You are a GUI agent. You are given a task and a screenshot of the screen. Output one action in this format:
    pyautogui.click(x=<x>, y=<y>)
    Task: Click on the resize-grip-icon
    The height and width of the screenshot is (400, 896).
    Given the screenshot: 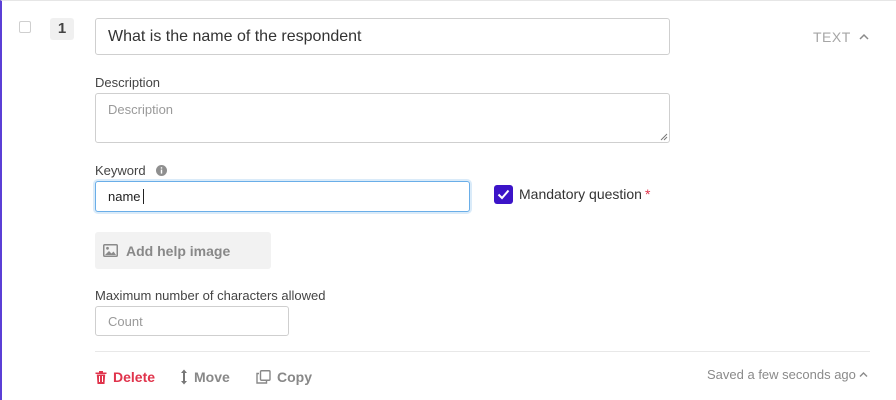 What is the action you would take?
    pyautogui.click(x=663, y=136)
    